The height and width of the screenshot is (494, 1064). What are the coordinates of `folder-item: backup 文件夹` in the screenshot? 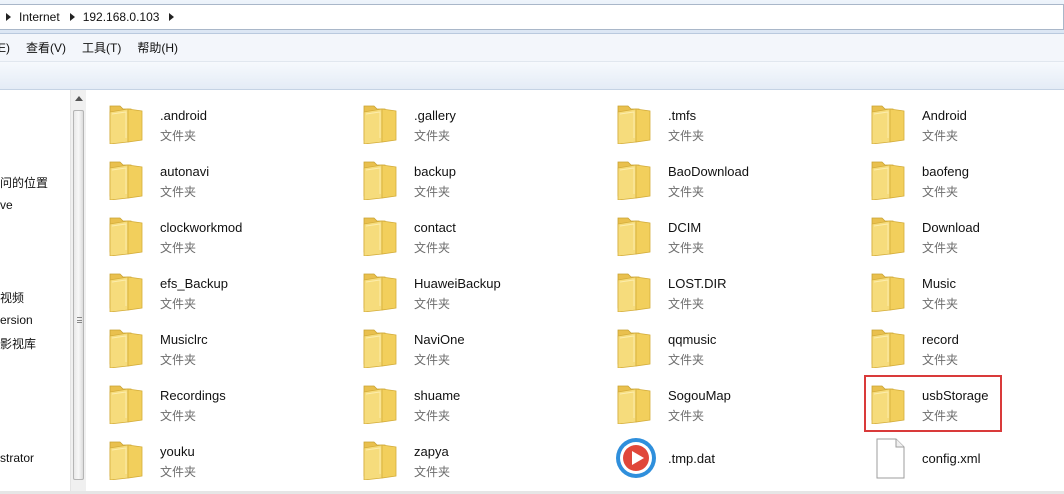 It's located at (460, 175).